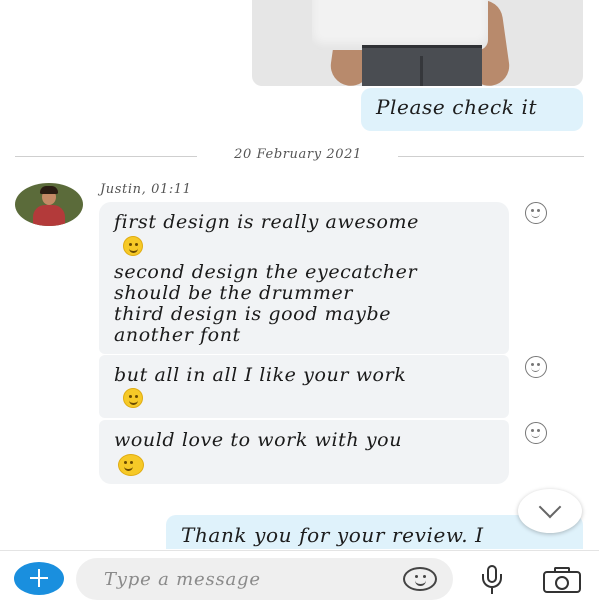  Describe the element at coordinates (266, 272) in the screenshot. I see `message-line: second design the eyecatcher` at that location.